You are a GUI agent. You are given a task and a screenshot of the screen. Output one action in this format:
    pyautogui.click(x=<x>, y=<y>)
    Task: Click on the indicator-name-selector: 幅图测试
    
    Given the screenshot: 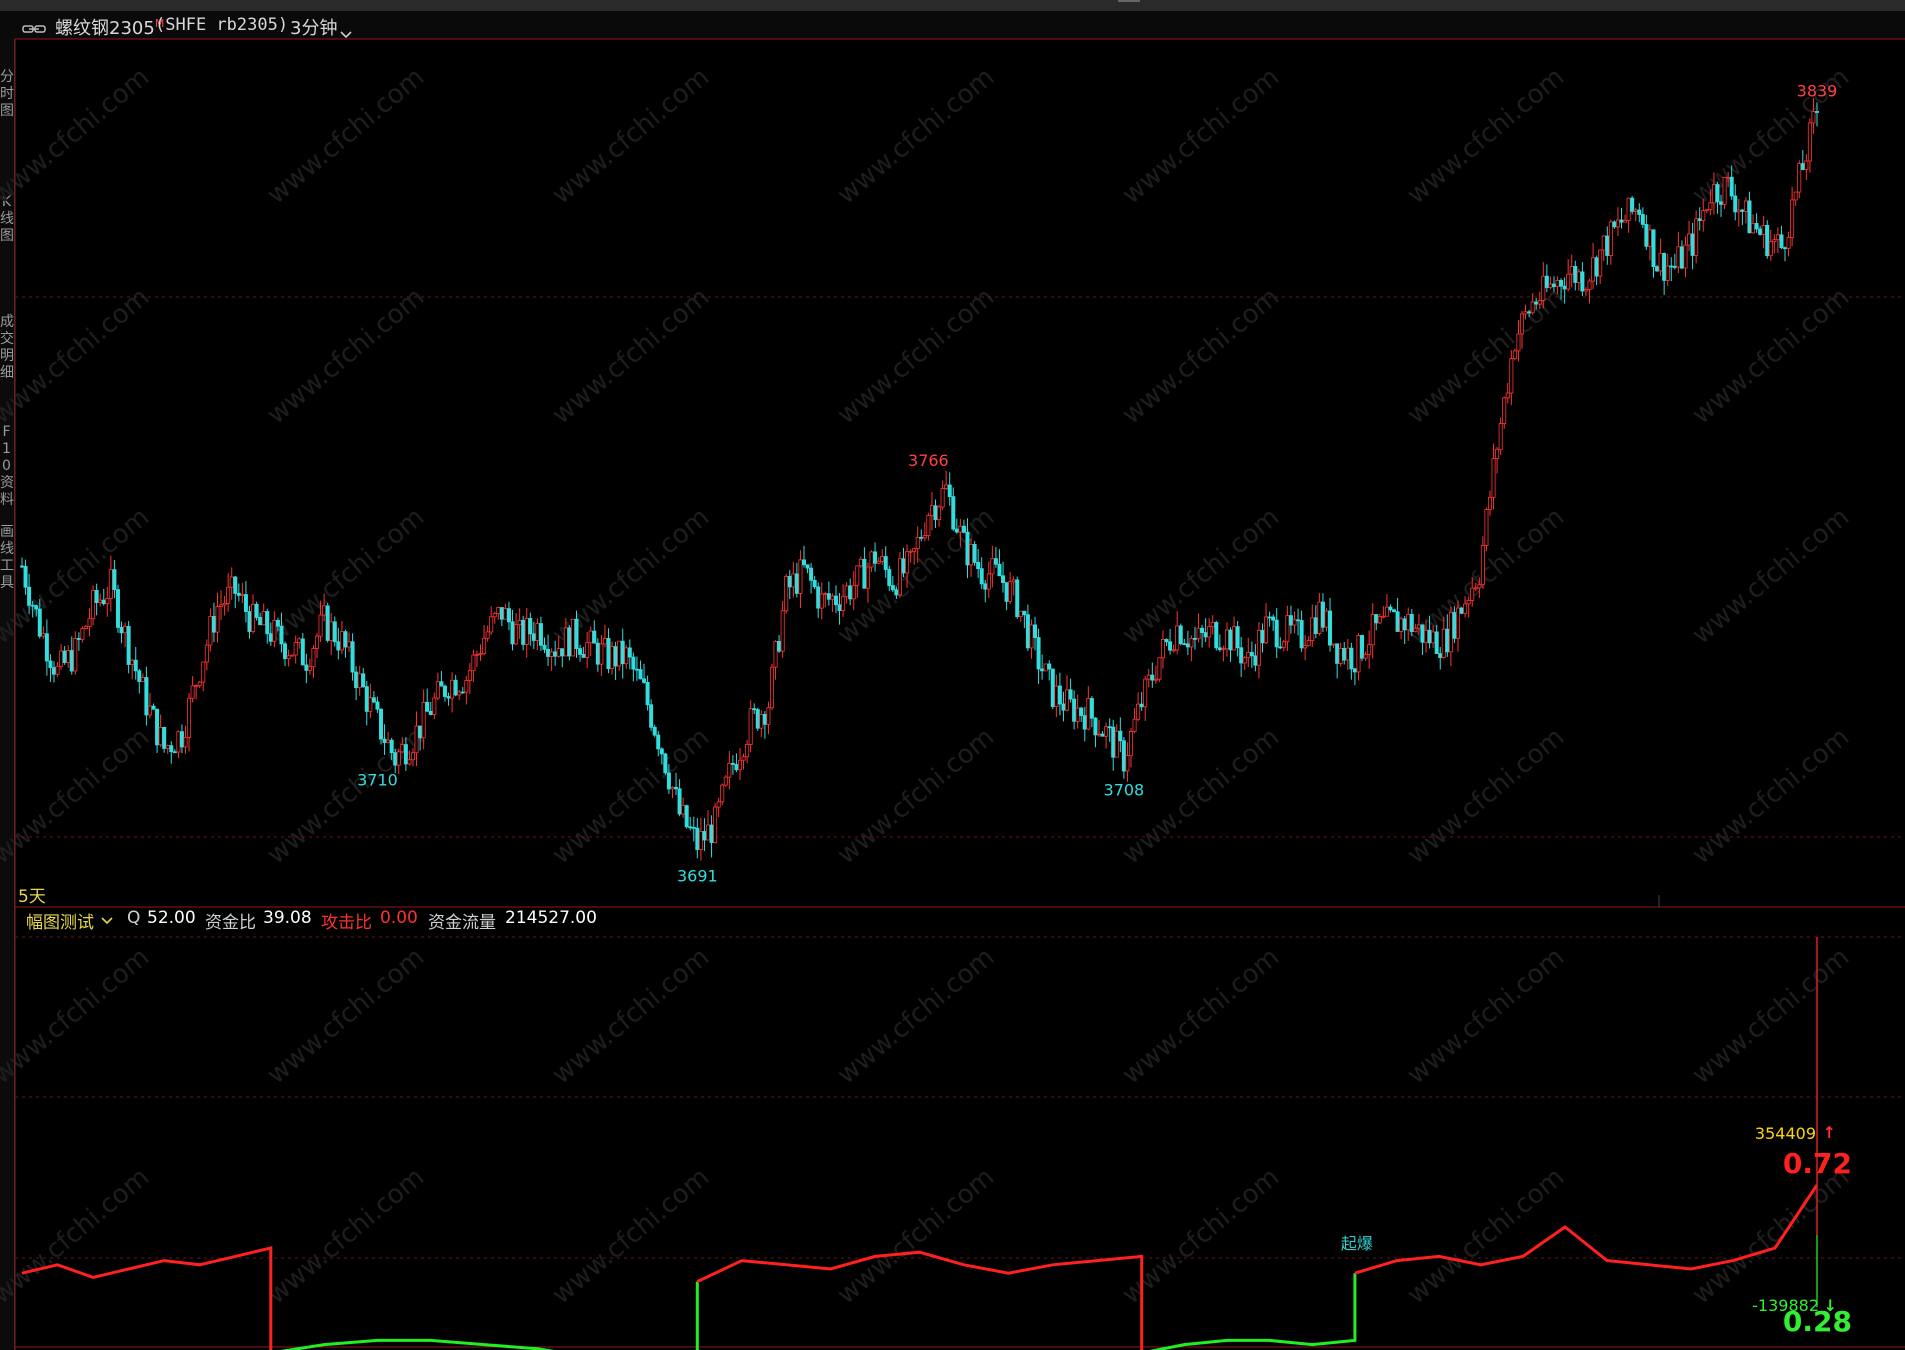 What is the action you would take?
    pyautogui.click(x=60, y=920)
    